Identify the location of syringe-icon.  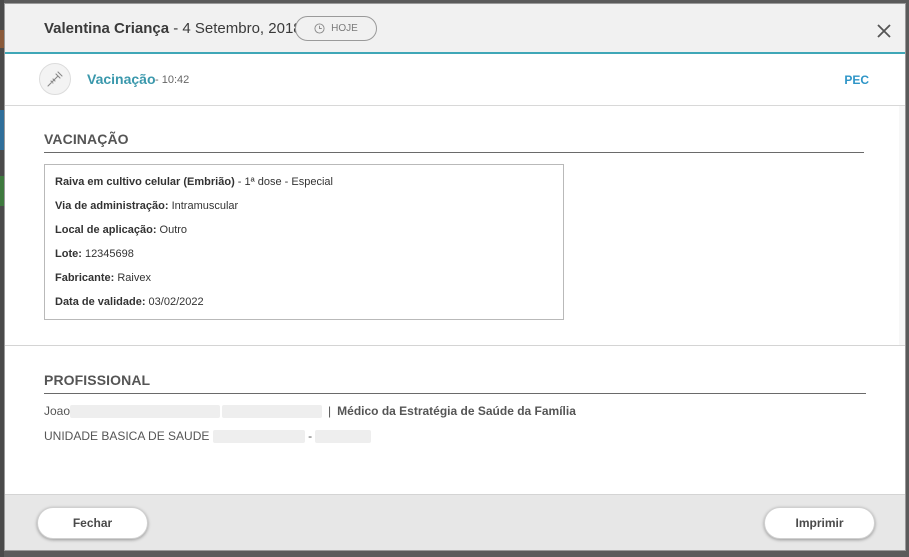
(55, 79).